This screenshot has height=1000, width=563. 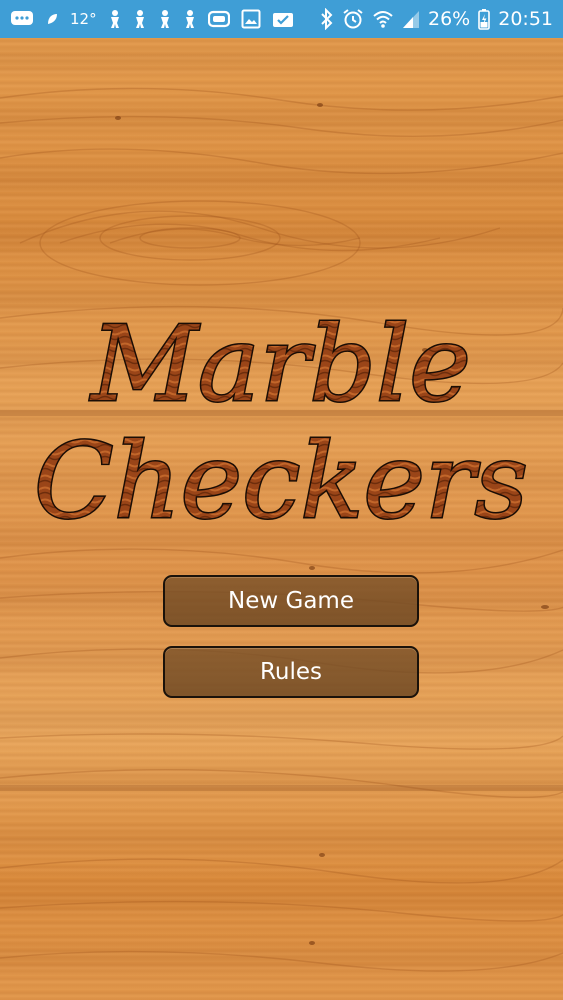 What do you see at coordinates (291, 601) in the screenshot?
I see `new-game-button: New Game` at bounding box center [291, 601].